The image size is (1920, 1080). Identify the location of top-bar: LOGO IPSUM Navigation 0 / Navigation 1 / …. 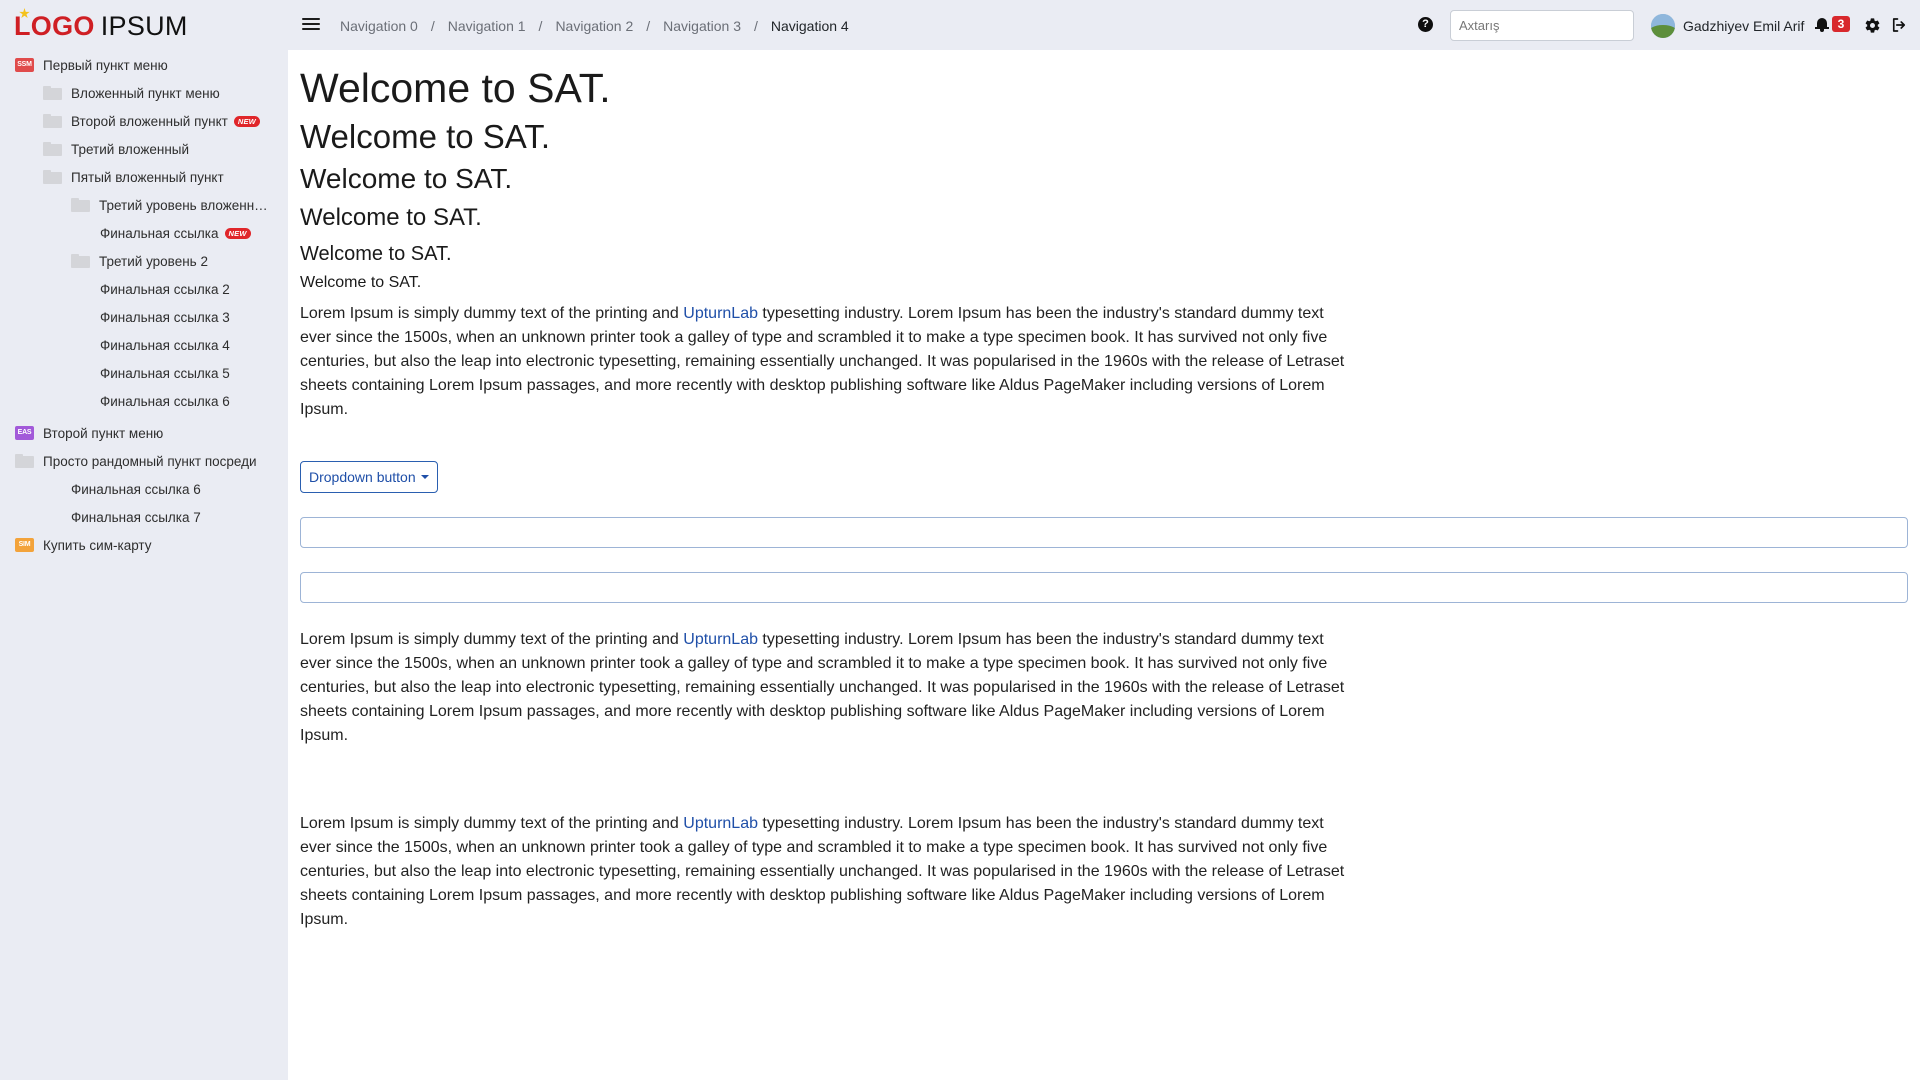
(960, 25).